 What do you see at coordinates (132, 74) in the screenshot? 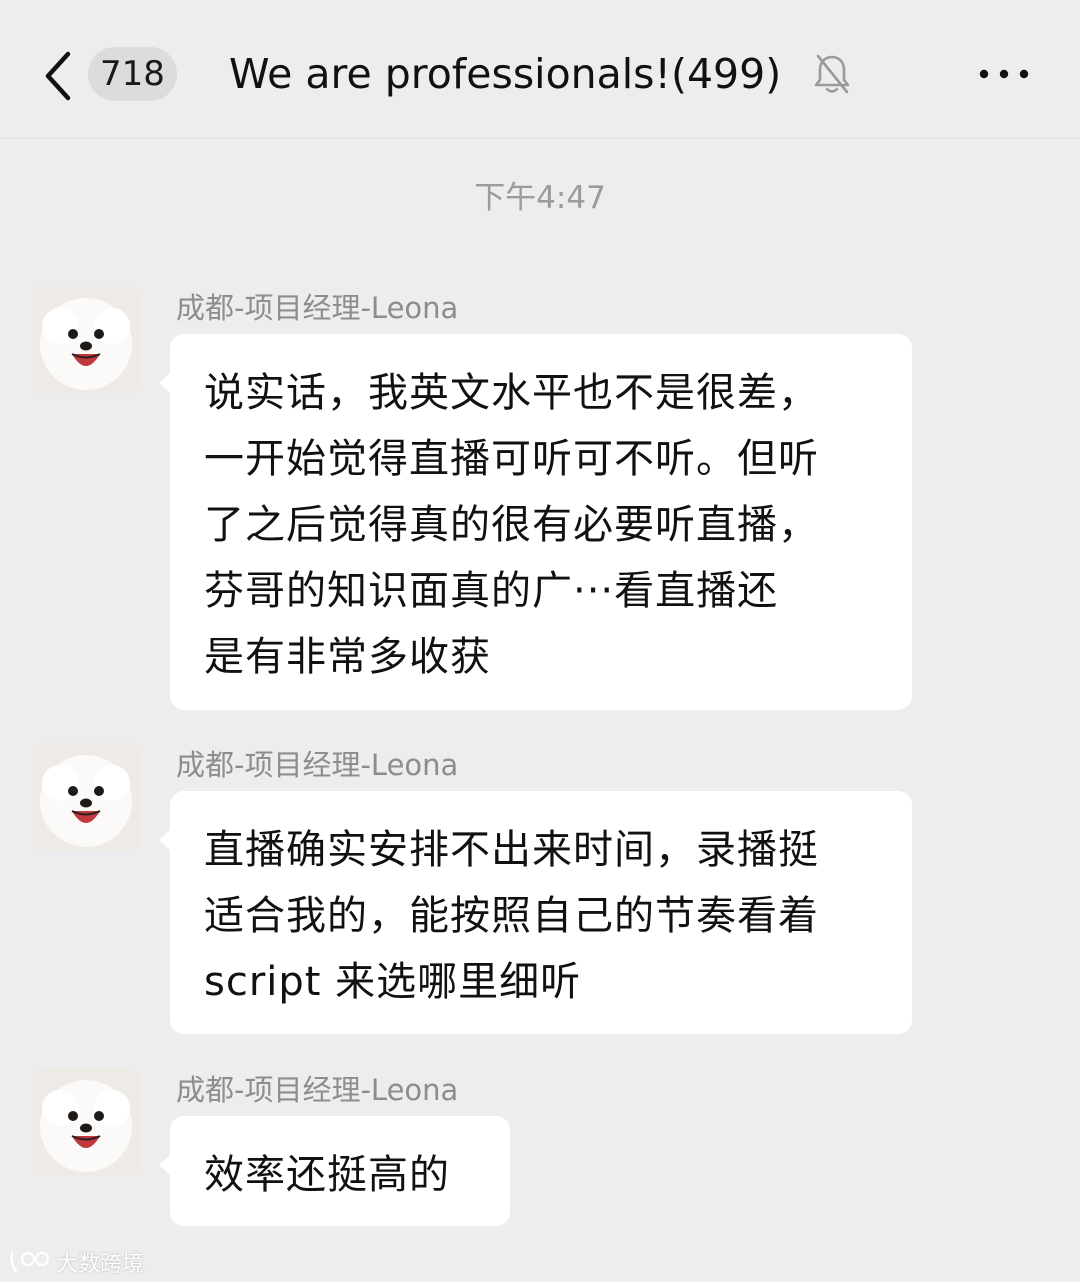
I see `unread-count-badge: 718` at bounding box center [132, 74].